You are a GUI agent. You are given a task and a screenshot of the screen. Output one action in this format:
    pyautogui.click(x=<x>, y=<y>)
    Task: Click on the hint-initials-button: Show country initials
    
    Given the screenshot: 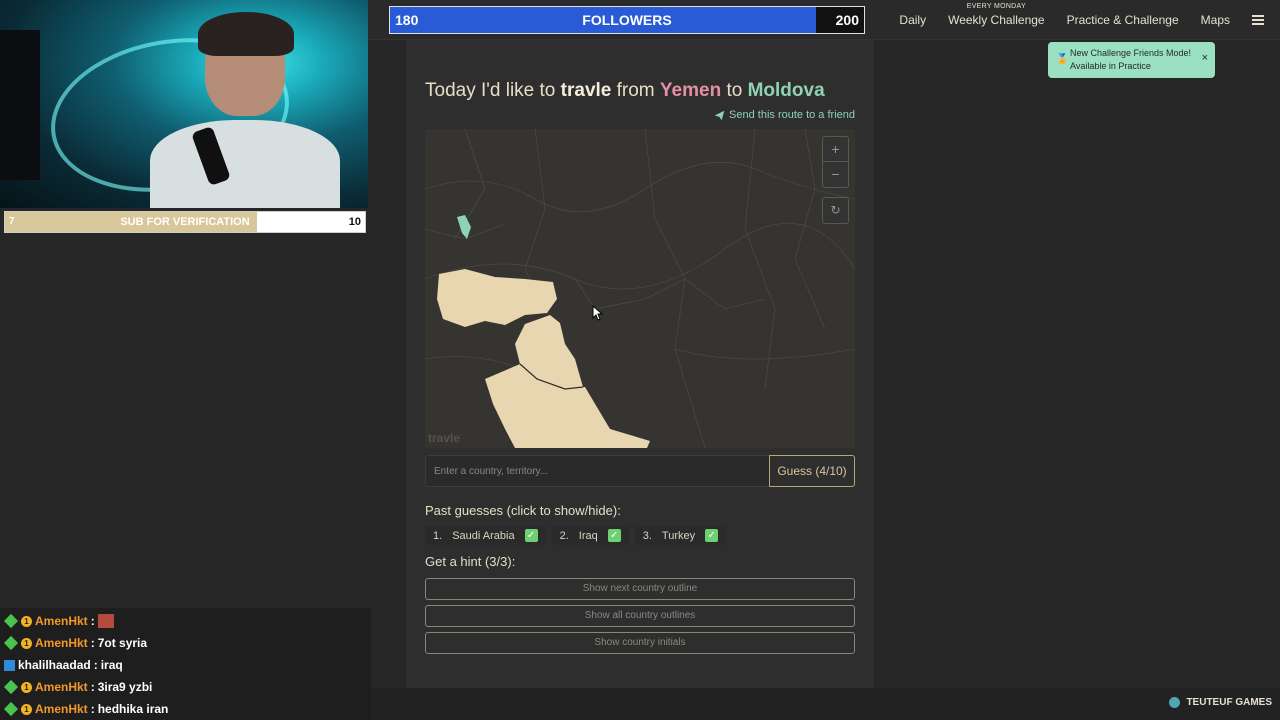 What is the action you would take?
    pyautogui.click(x=640, y=643)
    